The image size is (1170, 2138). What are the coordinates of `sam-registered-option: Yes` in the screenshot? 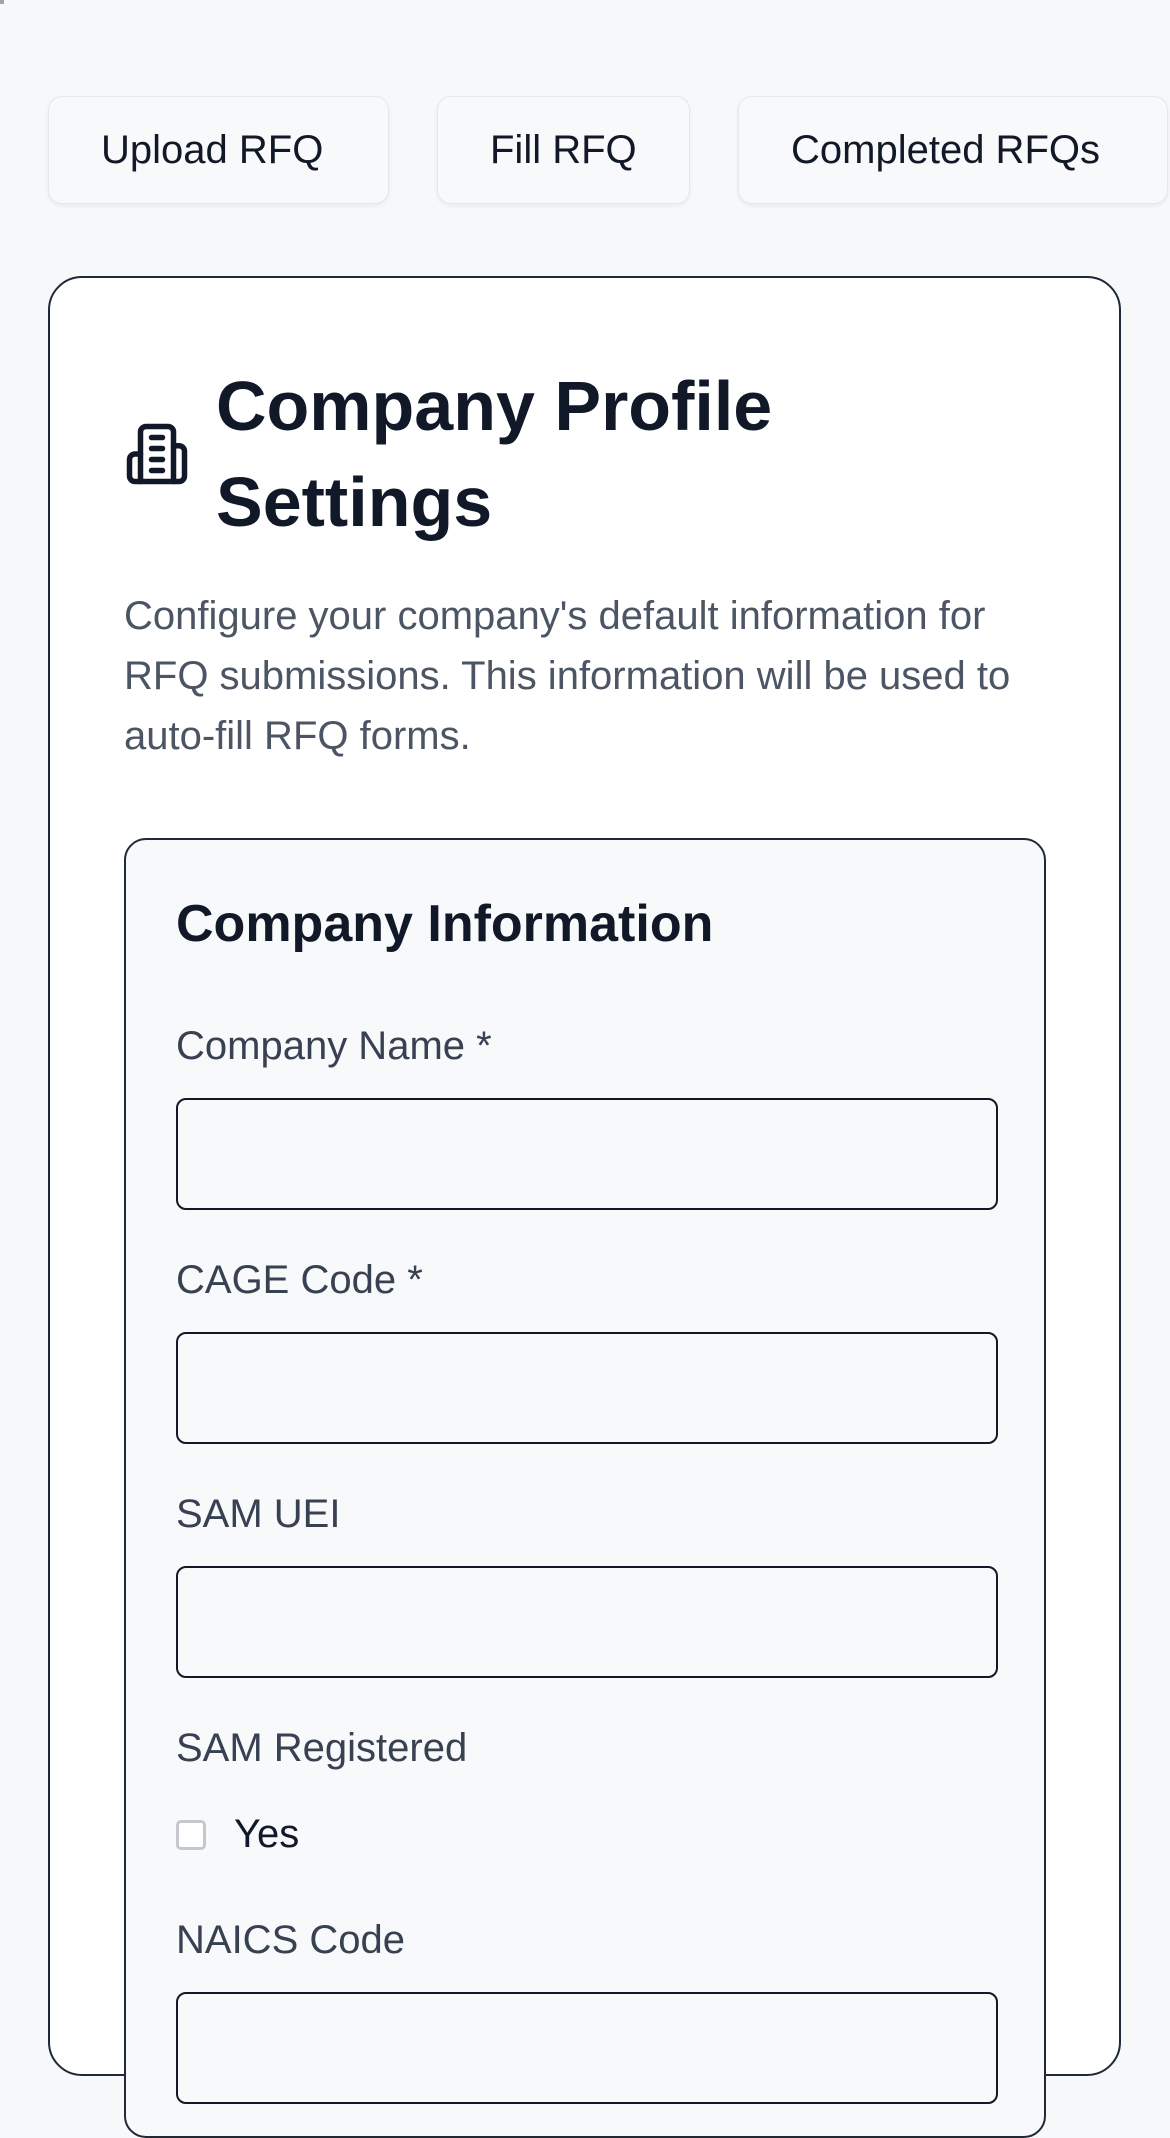 It's located at (237, 1834).